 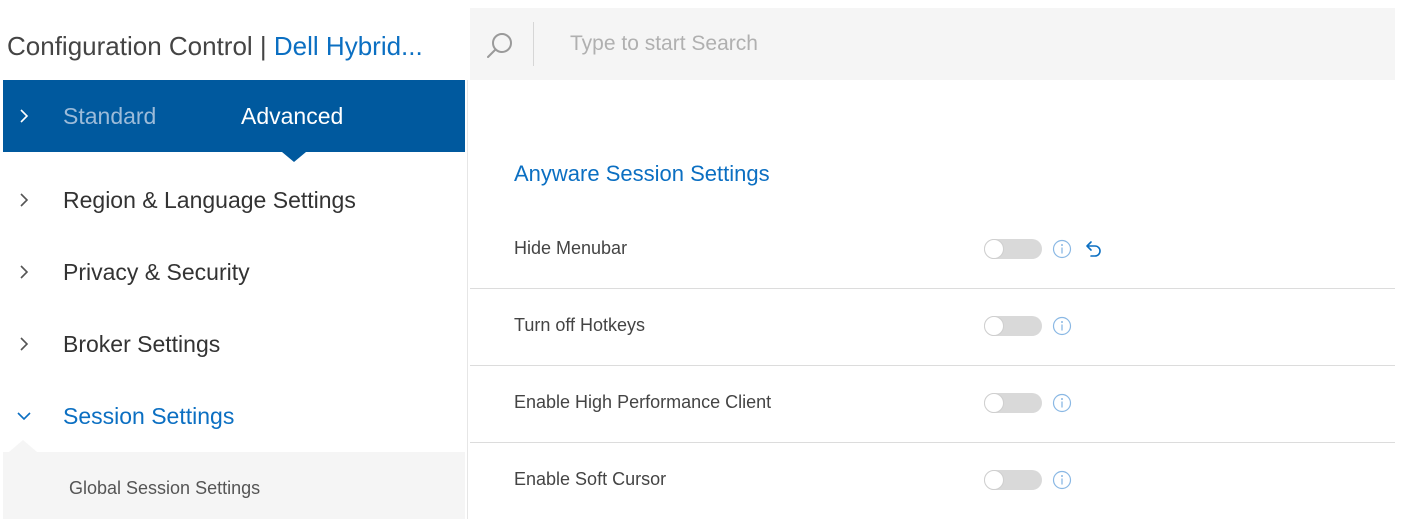 I want to click on chevron-down-icon, so click(x=24, y=416).